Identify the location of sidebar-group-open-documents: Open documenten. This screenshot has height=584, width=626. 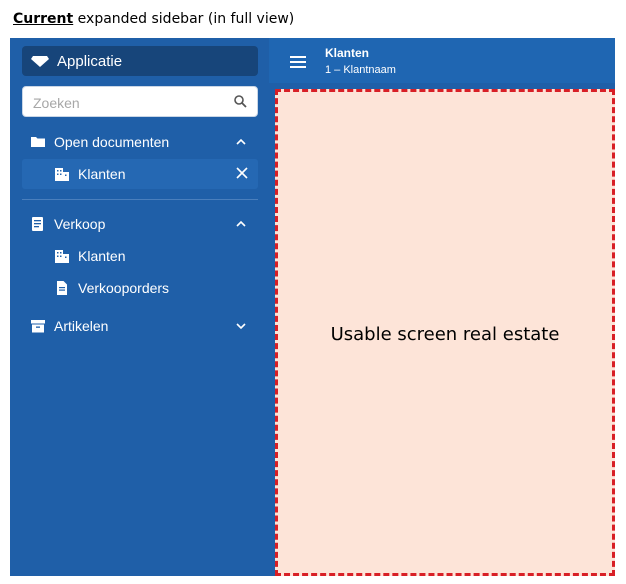
(140, 142).